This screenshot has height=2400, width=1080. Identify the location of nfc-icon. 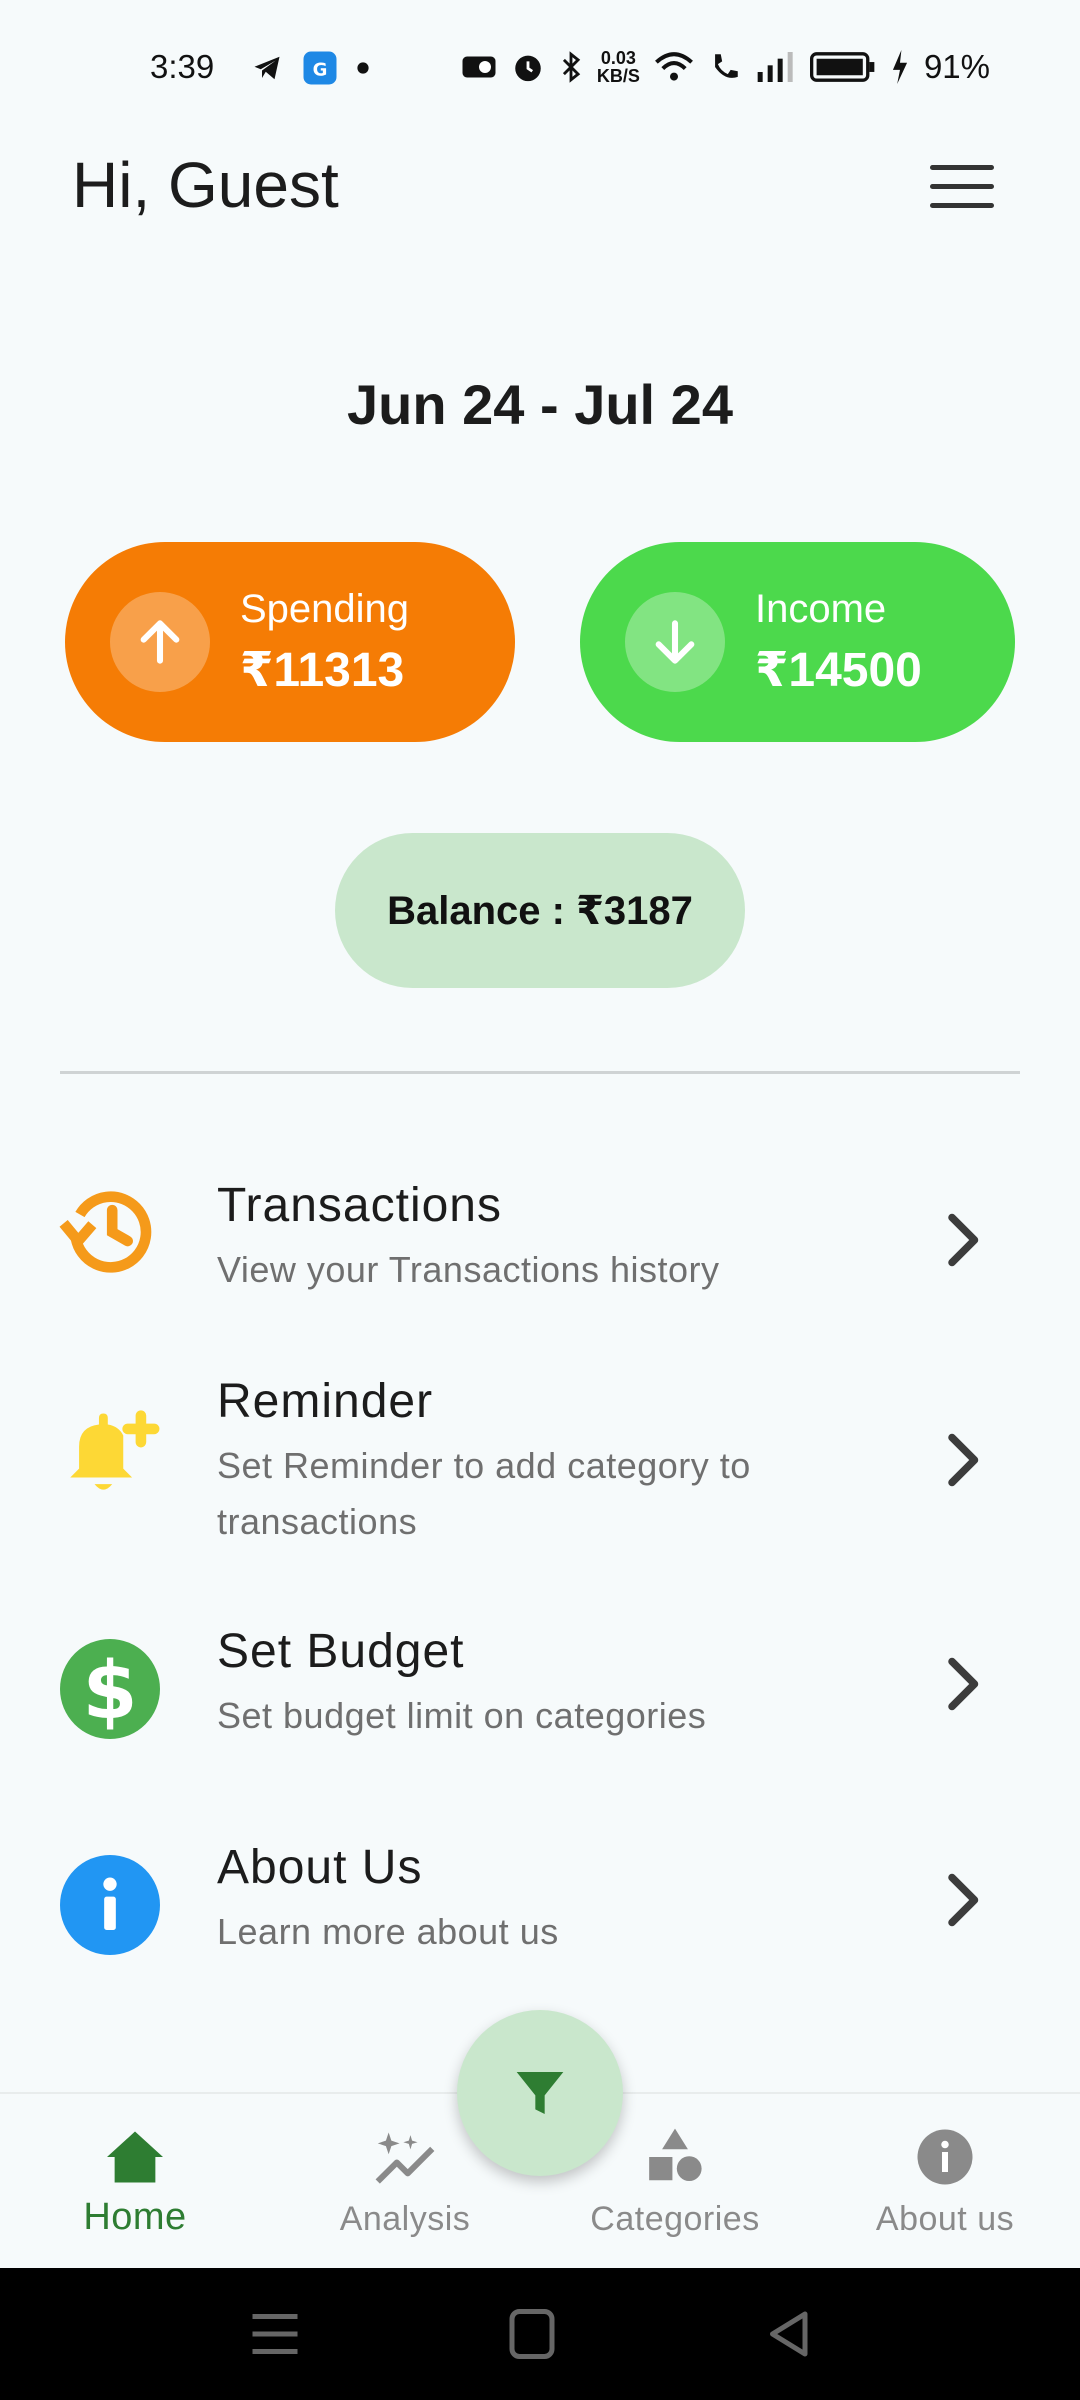
(479, 67).